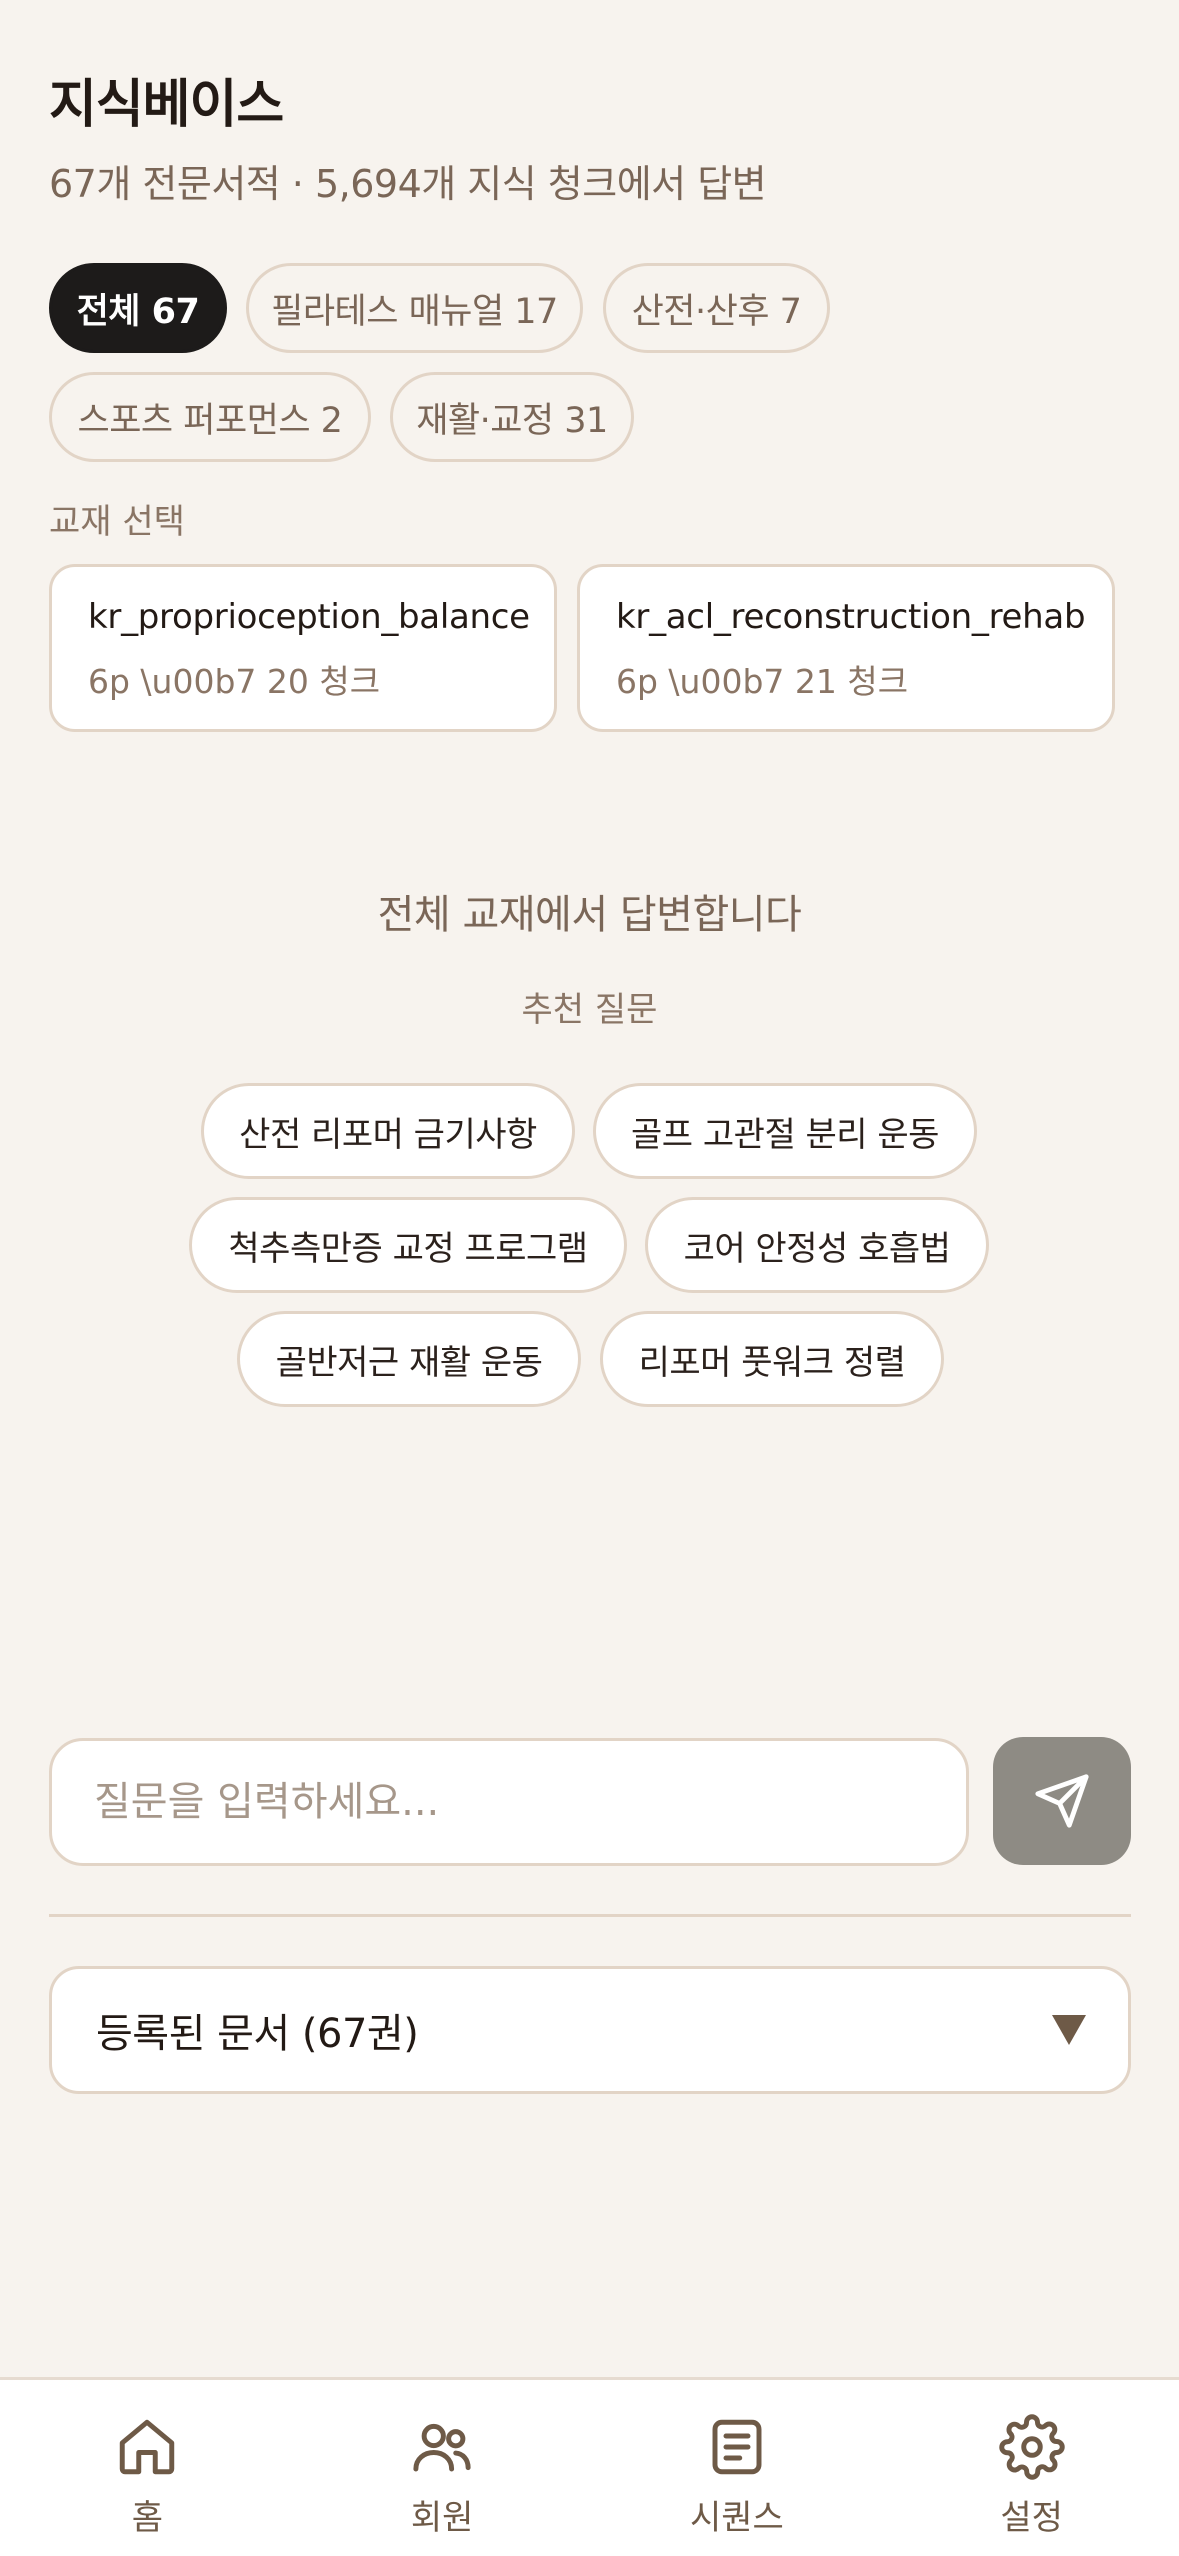  I want to click on filter-chip-prenatal-postnatal: 산전·산후 7, so click(716, 308).